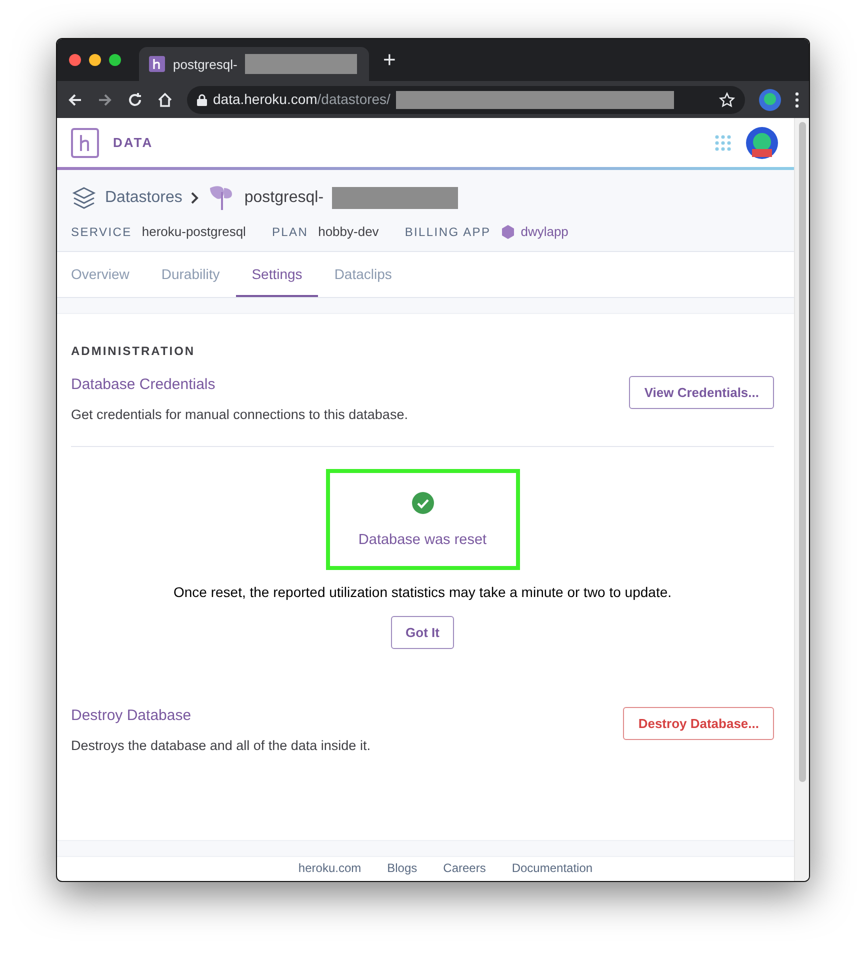  I want to click on browser-tab: postgresql-, so click(254, 64).